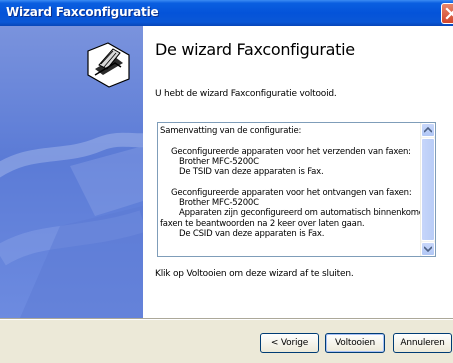  What do you see at coordinates (355, 343) in the screenshot?
I see `finish-button: Voltooien` at bounding box center [355, 343].